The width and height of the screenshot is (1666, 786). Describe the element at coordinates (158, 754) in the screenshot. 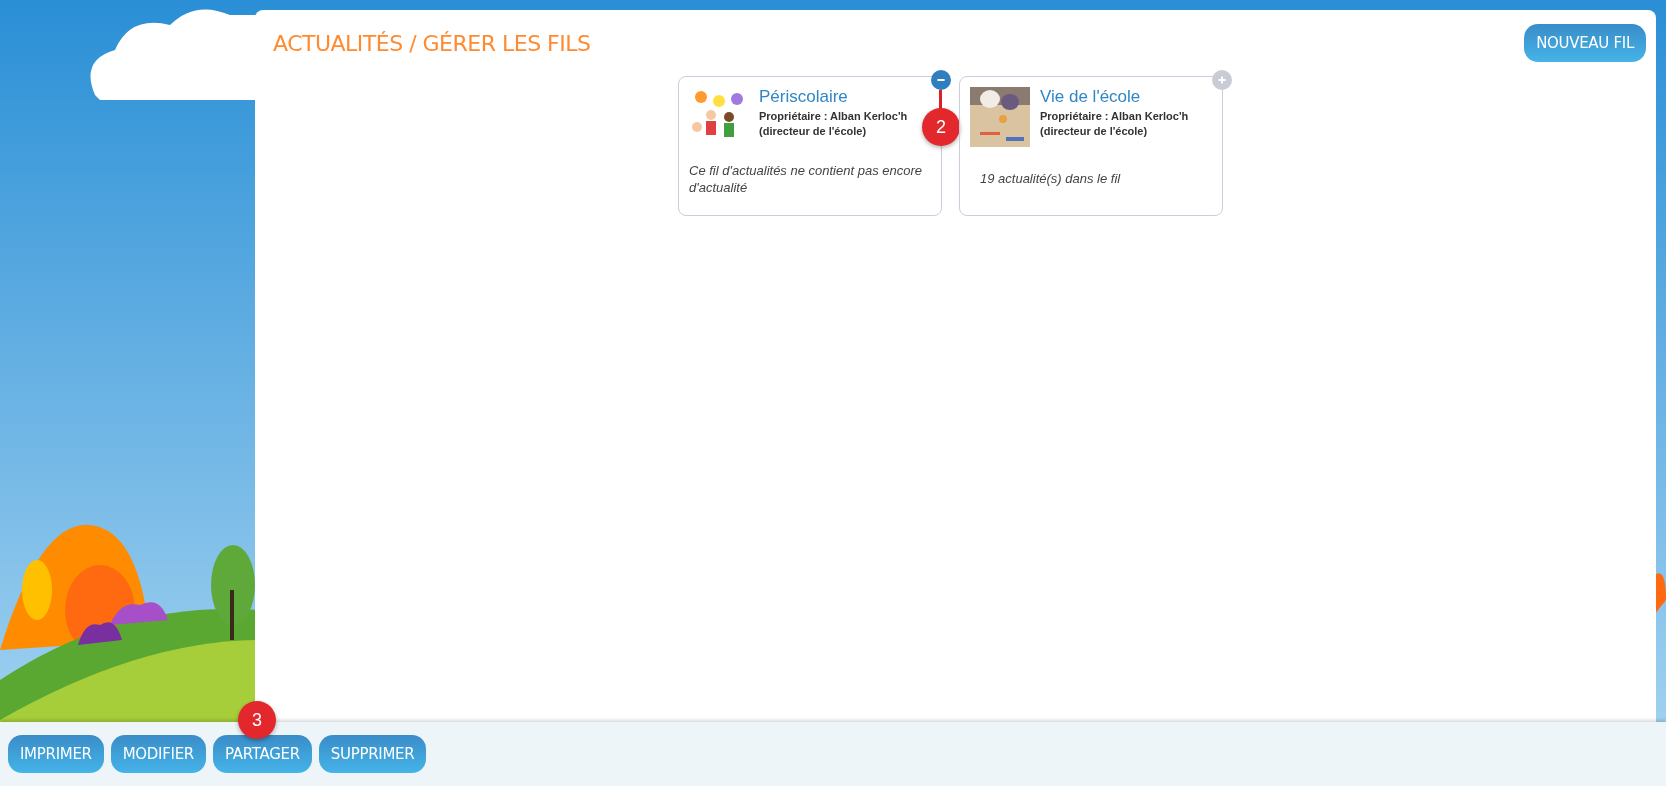

I see `toolbar-button: MODIFIER` at that location.